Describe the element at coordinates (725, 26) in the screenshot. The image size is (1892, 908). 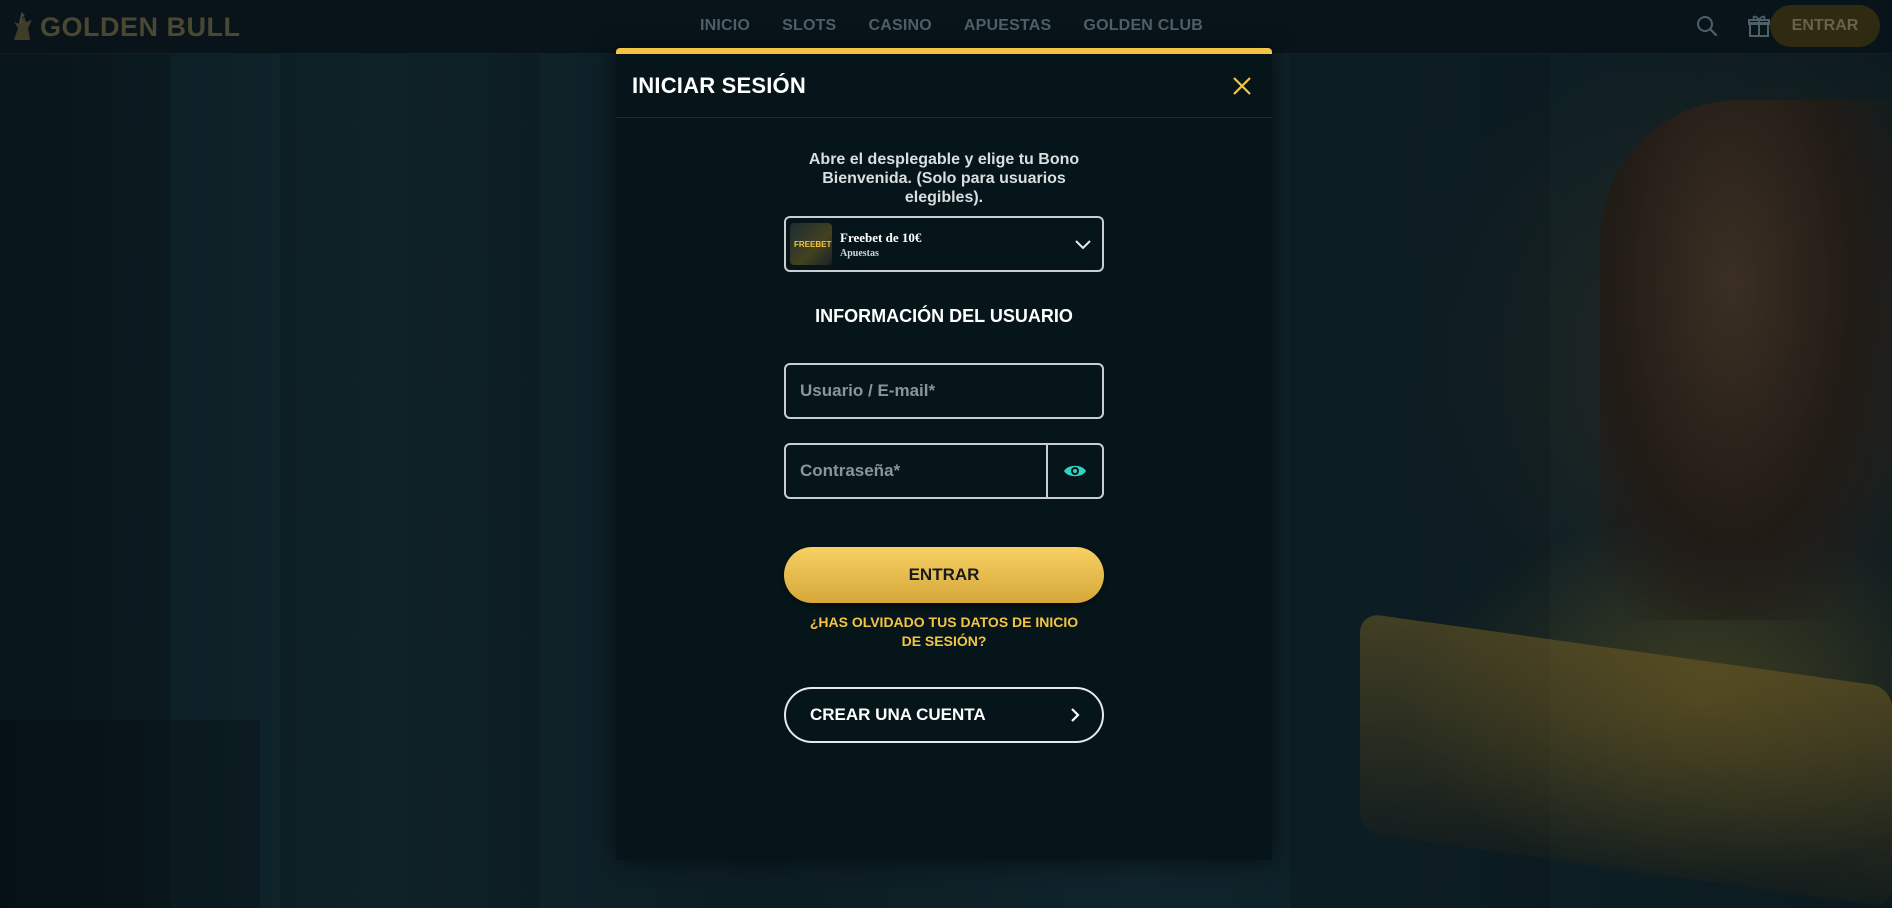
I see `nav-item-inicio: INICIO` at that location.